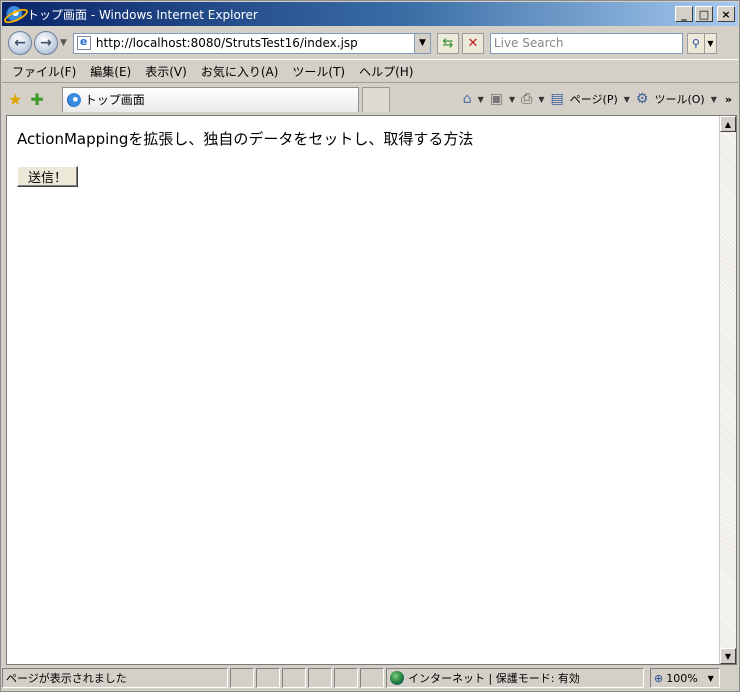 Image resolution: width=740 pixels, height=692 pixels. I want to click on status-bar: ページが表示されました インターネット | 保護モード: 有効 ⊕ 100% ▼, so click(370, 678).